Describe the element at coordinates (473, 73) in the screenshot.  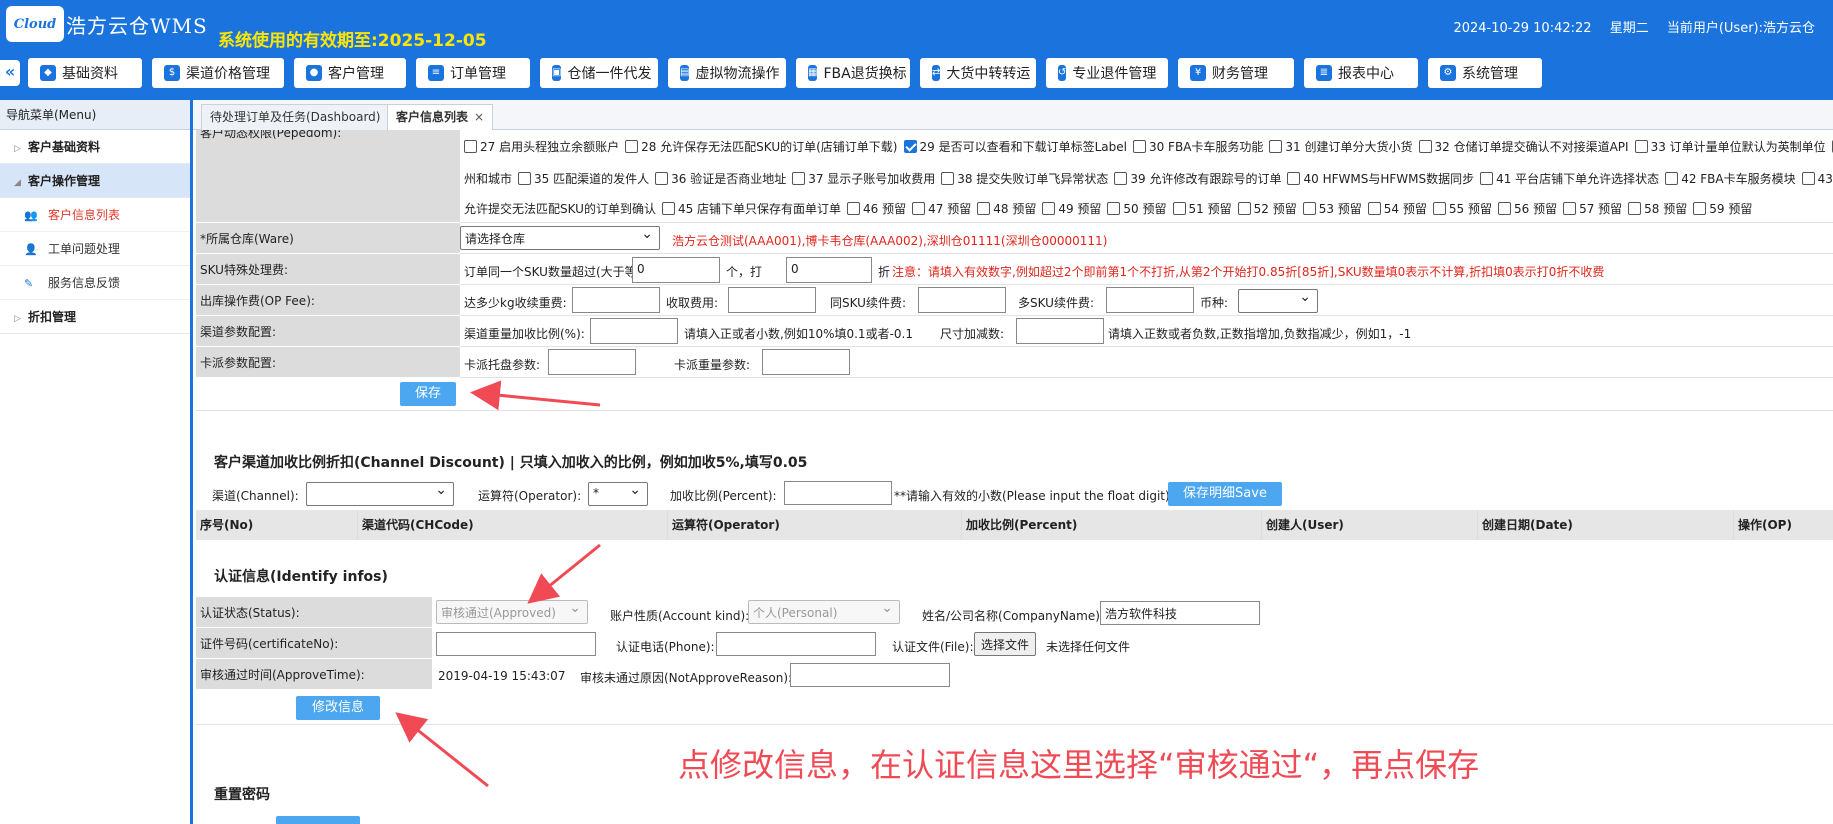
I see `menu-orders: ≡ 订单管理` at that location.